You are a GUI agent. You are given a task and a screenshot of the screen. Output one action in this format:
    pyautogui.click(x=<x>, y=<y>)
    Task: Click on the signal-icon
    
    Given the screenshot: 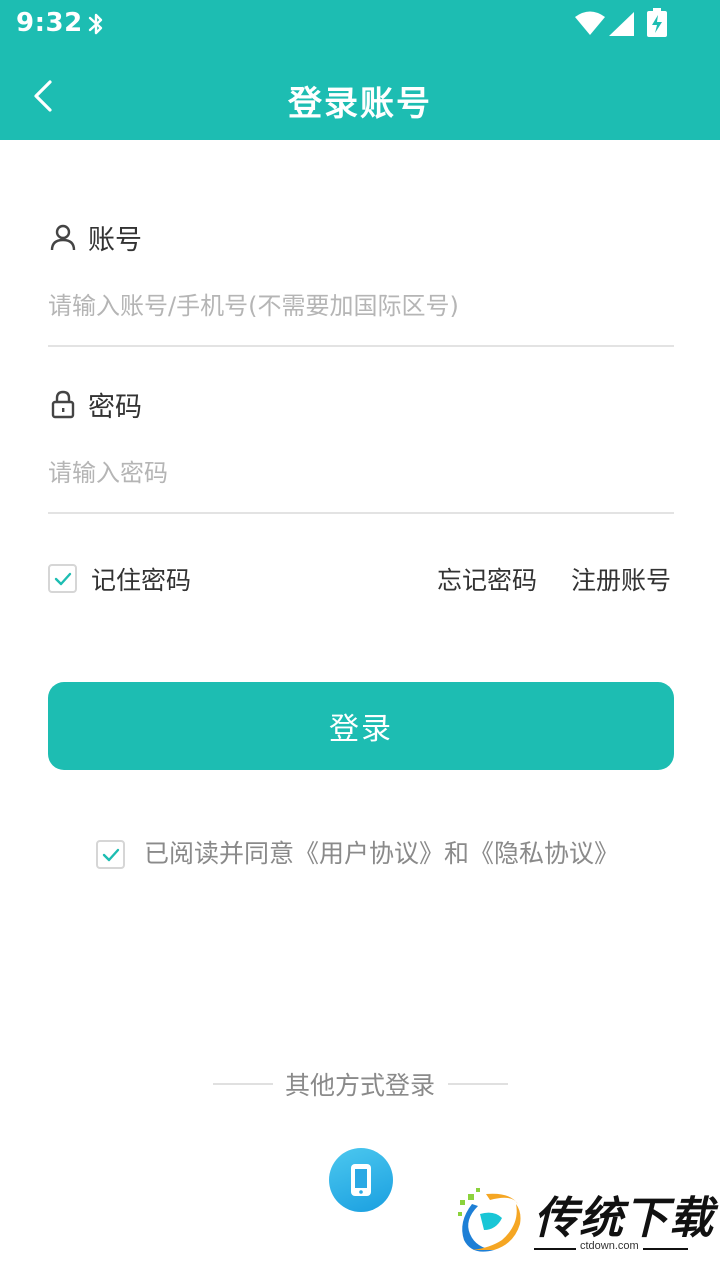 What is the action you would take?
    pyautogui.click(x=621, y=24)
    